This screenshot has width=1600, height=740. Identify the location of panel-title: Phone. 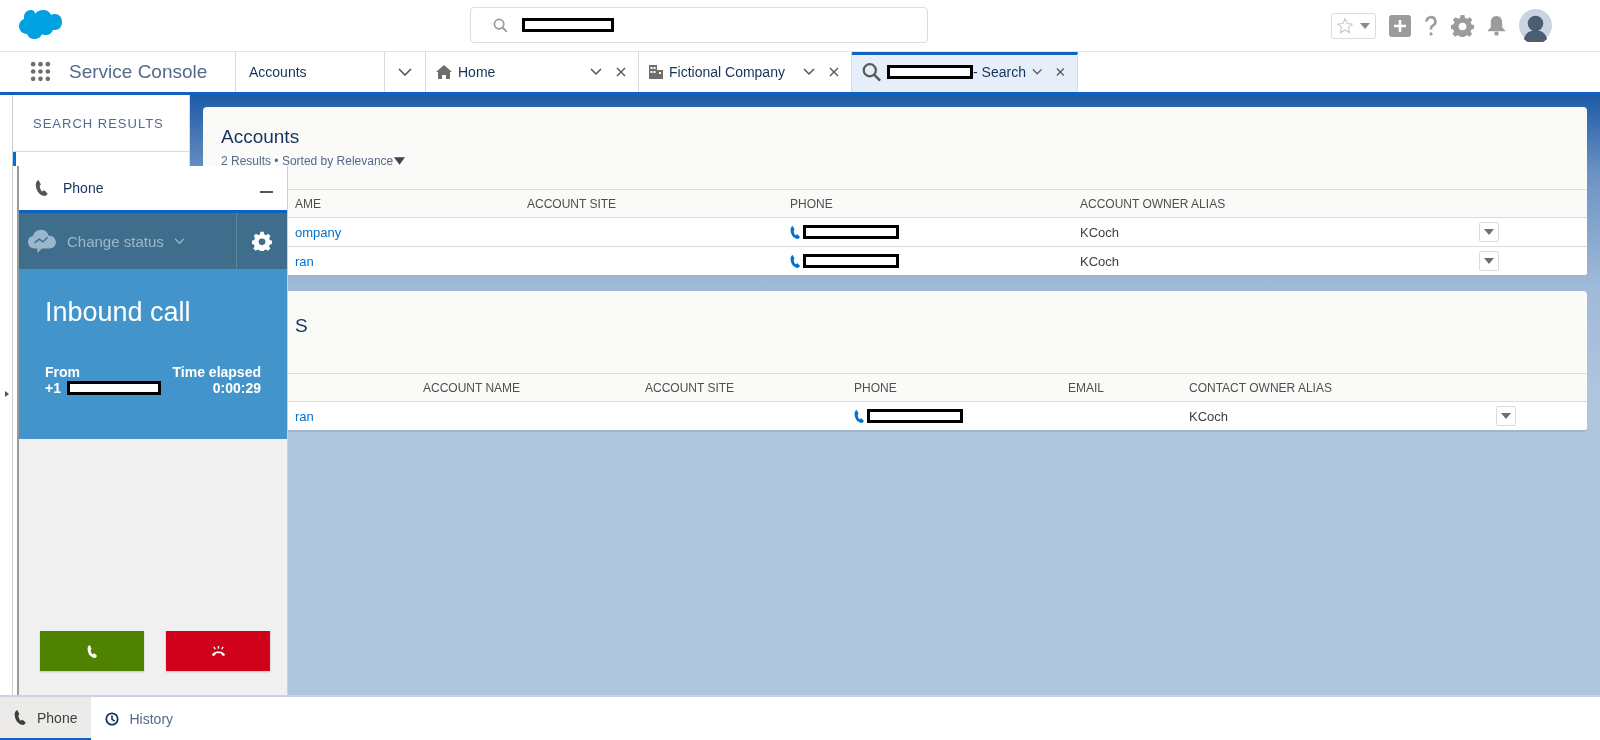
(83, 188).